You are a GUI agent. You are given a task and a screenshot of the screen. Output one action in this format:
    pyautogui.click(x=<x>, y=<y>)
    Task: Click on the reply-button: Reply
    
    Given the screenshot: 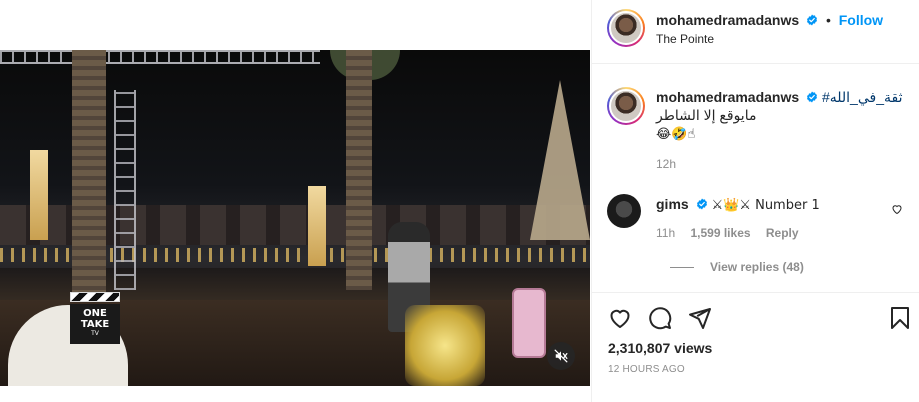 What is the action you would take?
    pyautogui.click(x=782, y=233)
    